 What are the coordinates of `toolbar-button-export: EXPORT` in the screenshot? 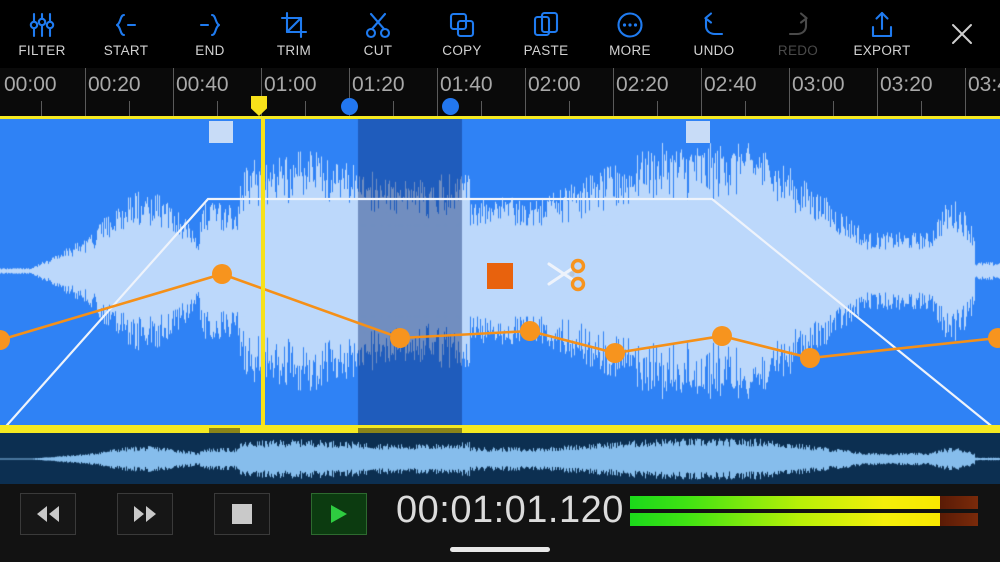 It's located at (882, 34).